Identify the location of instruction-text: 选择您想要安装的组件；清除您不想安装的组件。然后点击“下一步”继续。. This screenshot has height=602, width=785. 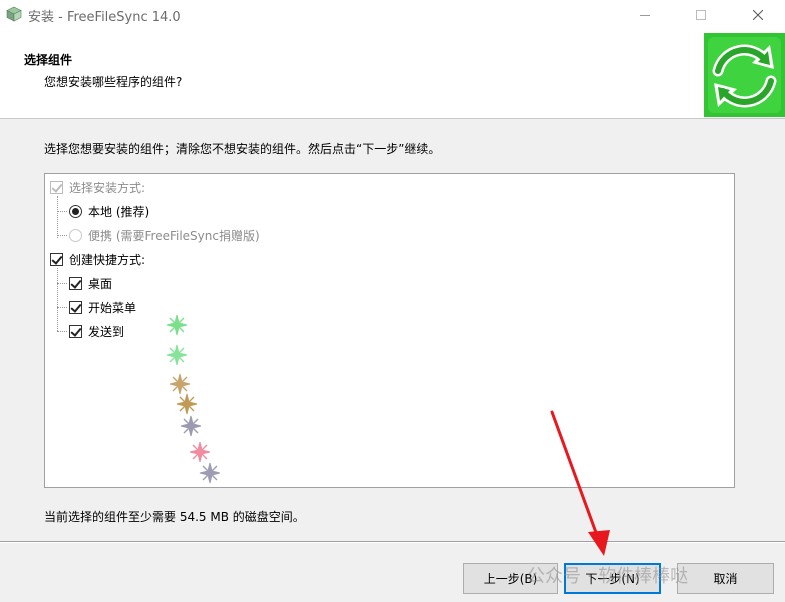
(242, 149).